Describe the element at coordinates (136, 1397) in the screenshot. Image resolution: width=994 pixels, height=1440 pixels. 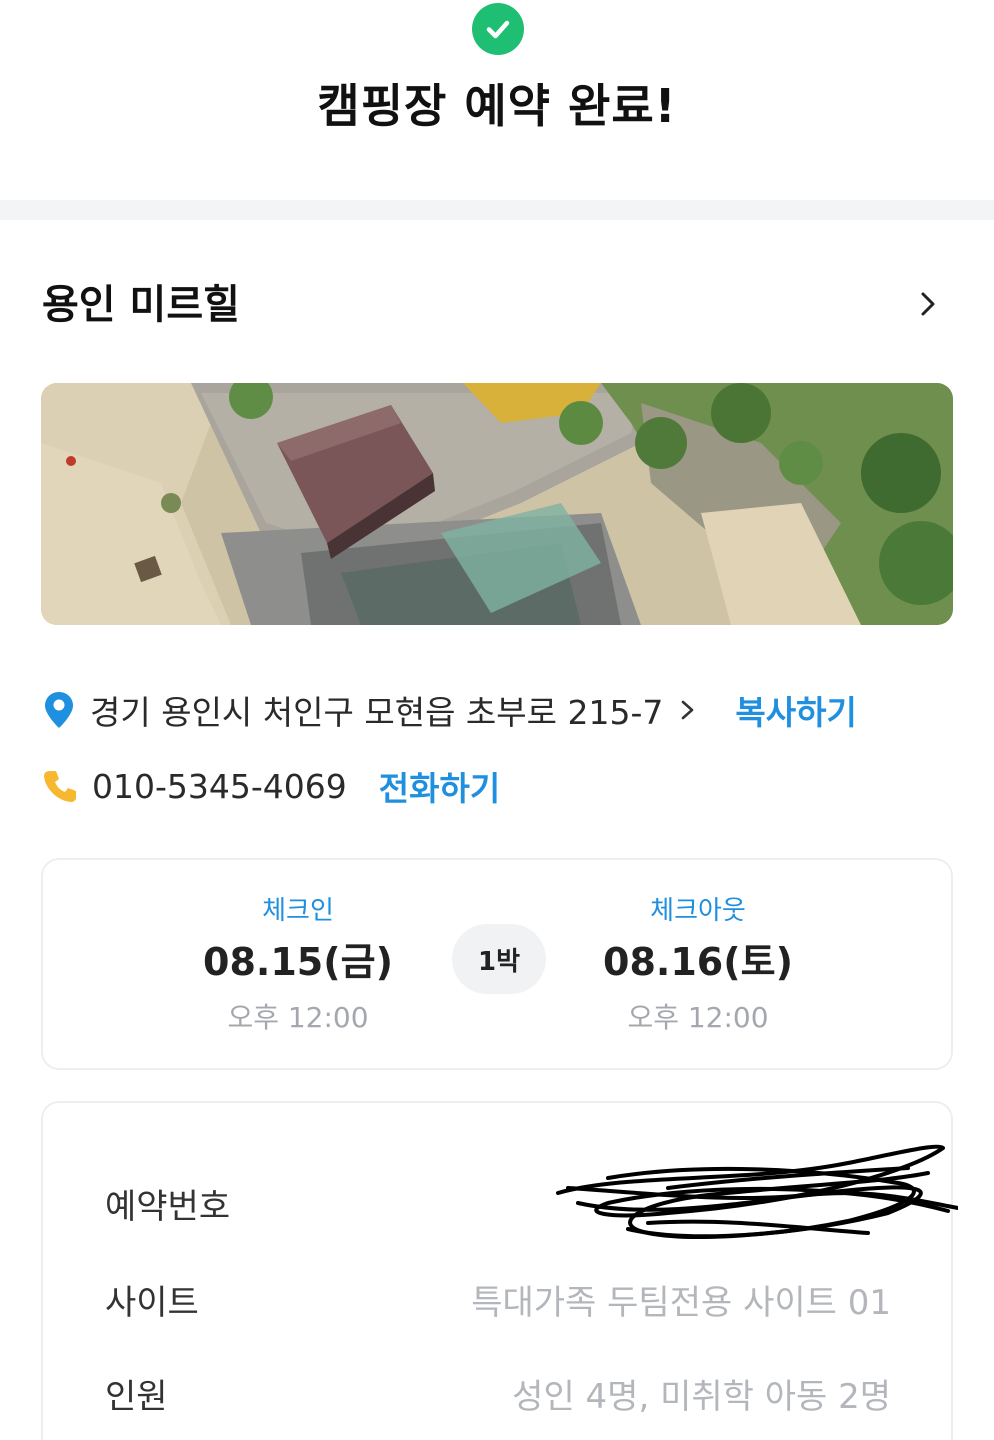
I see `guests-label: 인원` at that location.